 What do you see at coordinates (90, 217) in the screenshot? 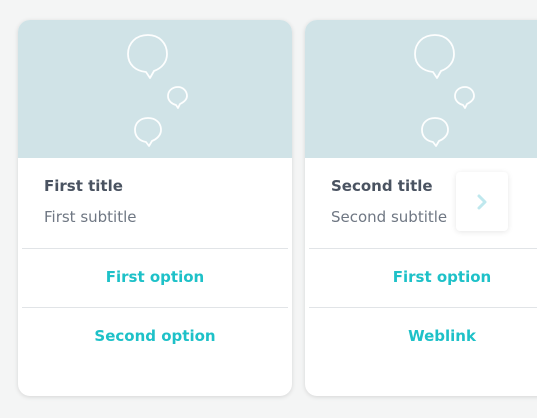
I see `card-subtitle: First subtitle` at bounding box center [90, 217].